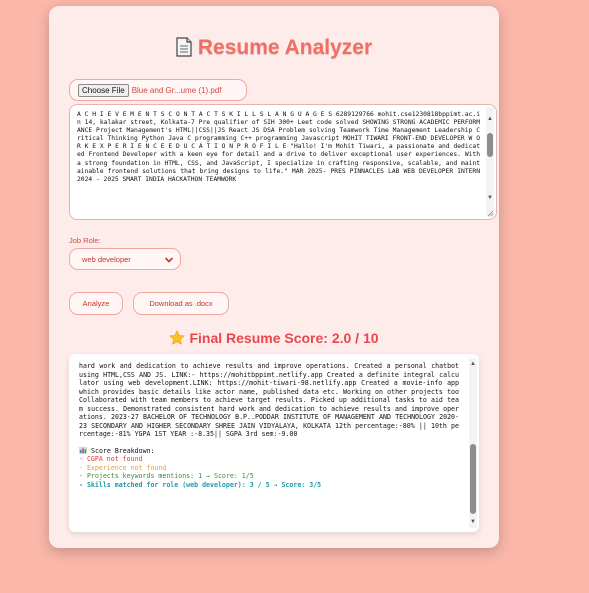  Describe the element at coordinates (85, 240) in the screenshot. I see `job-role-label: Job Role:` at that location.